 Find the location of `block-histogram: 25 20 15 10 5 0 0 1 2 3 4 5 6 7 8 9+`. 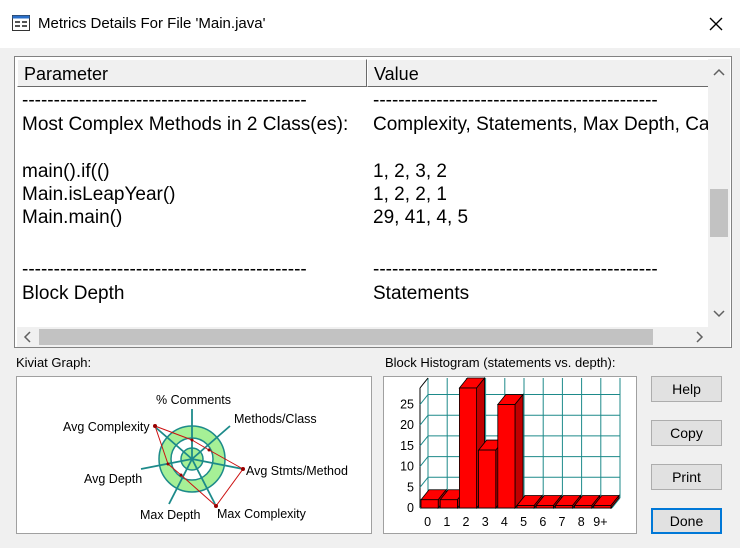

block-histogram: 25 20 15 10 5 0 0 1 2 3 4 5 6 7 8 9+ is located at coordinates (510, 455).